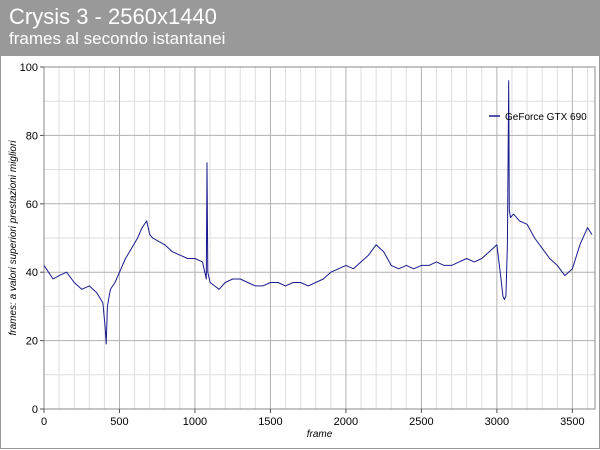  Describe the element at coordinates (32, 205) in the screenshot. I see `y-tick-label: 60` at that location.